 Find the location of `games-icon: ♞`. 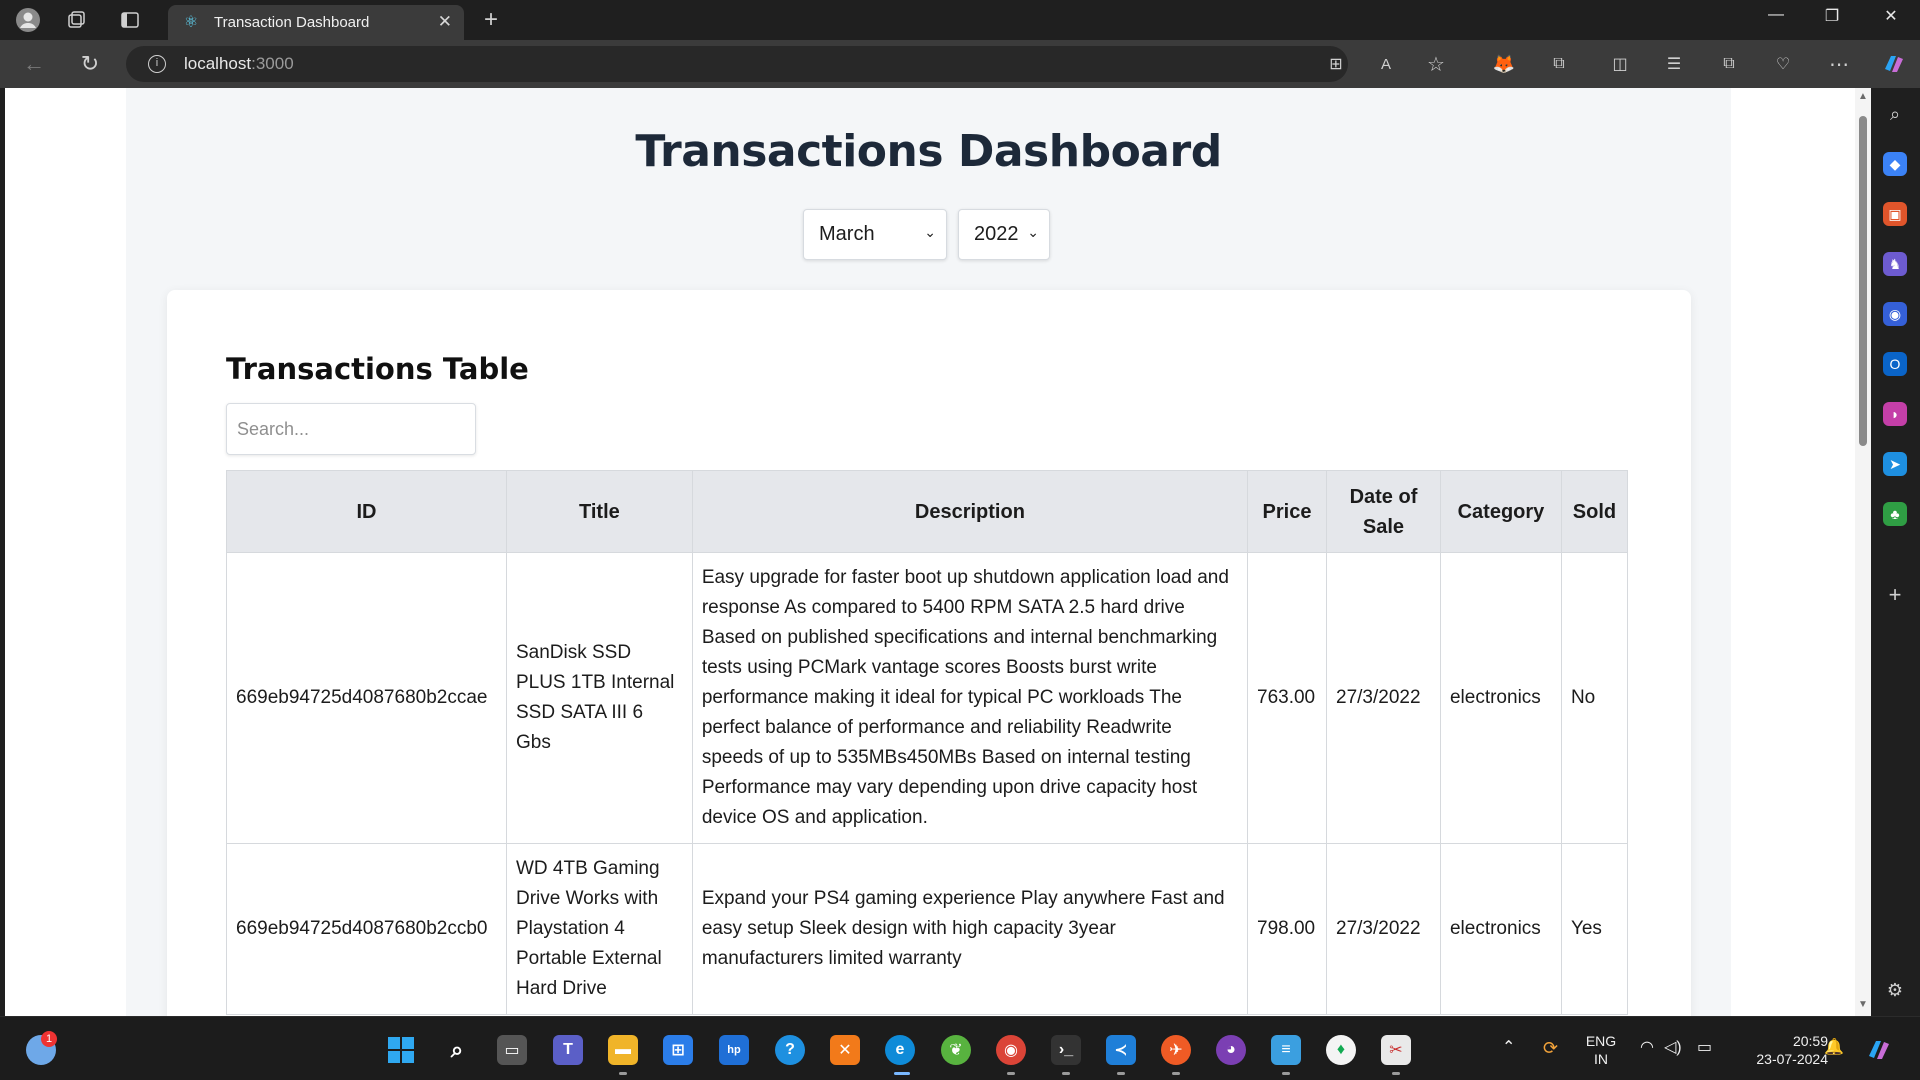

games-icon: ♞ is located at coordinates (1895, 264).